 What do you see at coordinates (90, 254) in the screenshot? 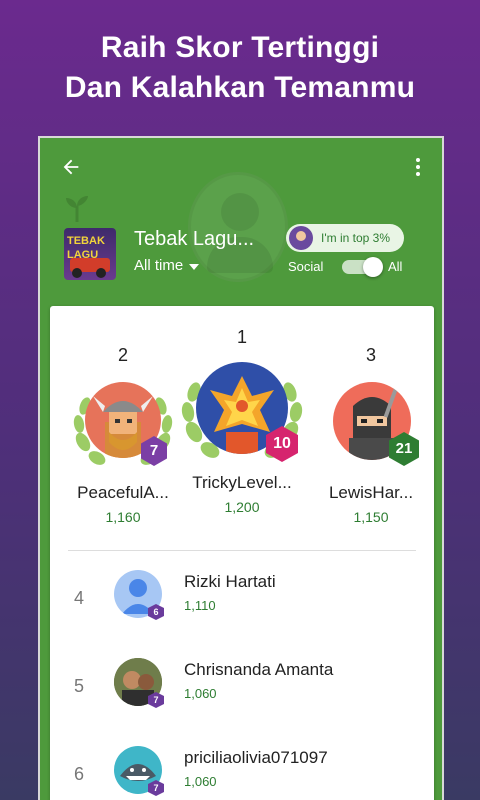
I see `game-icon: TEBAK LAGU` at bounding box center [90, 254].